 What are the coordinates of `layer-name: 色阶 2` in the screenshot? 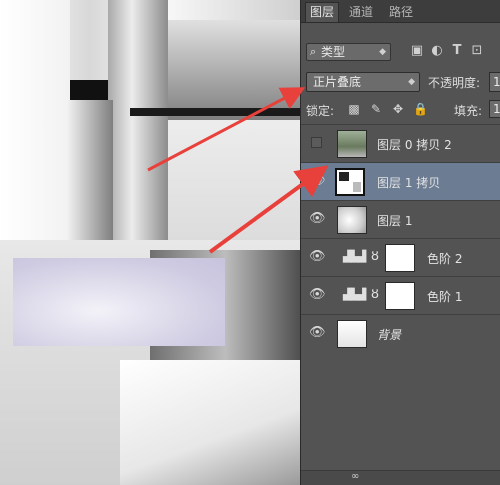 It's located at (445, 259).